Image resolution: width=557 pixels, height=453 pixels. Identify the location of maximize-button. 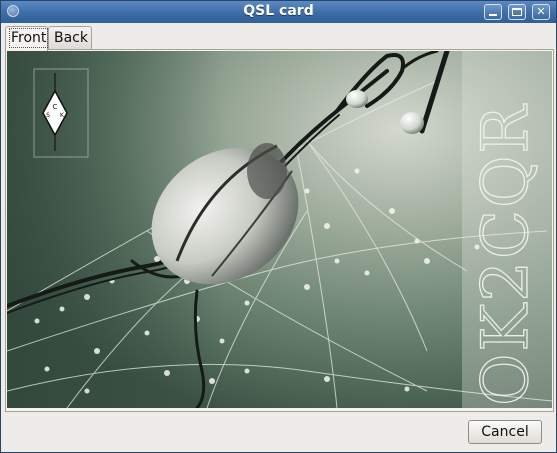
(517, 12).